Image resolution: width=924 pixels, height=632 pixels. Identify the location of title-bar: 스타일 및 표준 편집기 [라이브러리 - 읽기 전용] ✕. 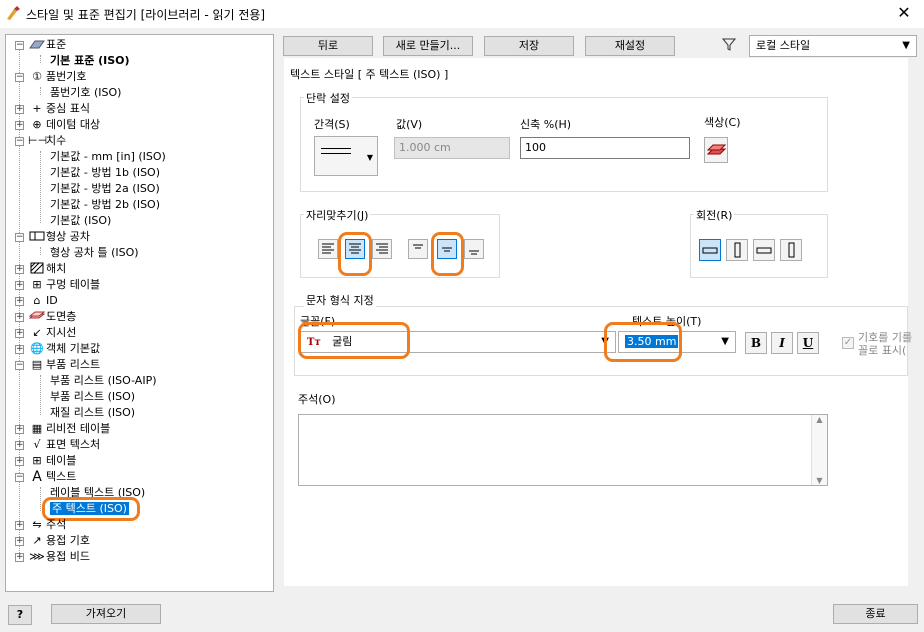
(462, 14).